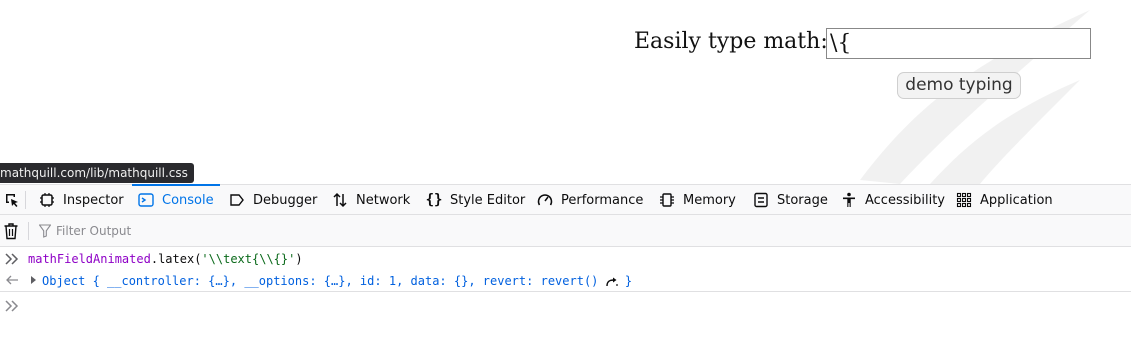 The height and width of the screenshot is (352, 1131). I want to click on element-picker-button, so click(12, 200).